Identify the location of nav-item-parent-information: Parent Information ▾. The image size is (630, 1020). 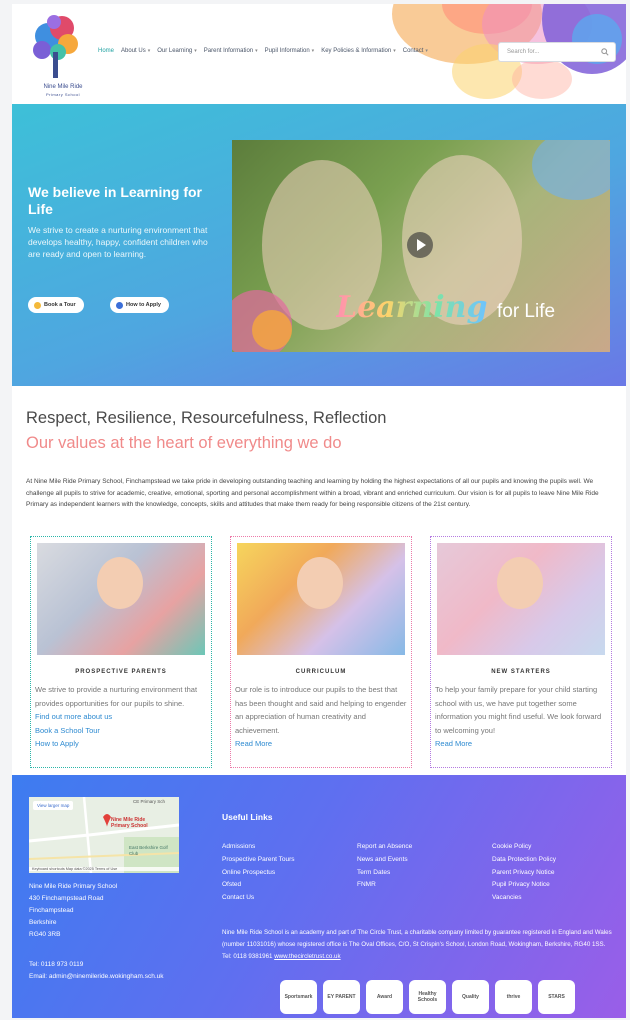
(231, 51).